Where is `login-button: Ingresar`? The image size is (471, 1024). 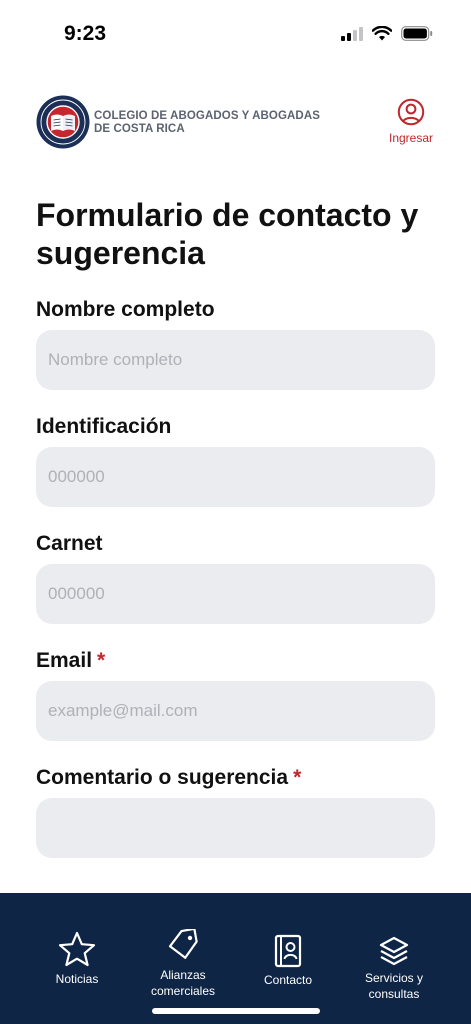
login-button: Ingresar is located at coordinates (411, 121).